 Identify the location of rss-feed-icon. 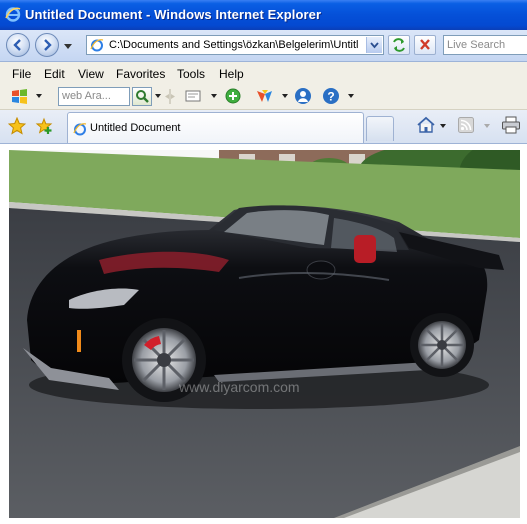
(466, 125).